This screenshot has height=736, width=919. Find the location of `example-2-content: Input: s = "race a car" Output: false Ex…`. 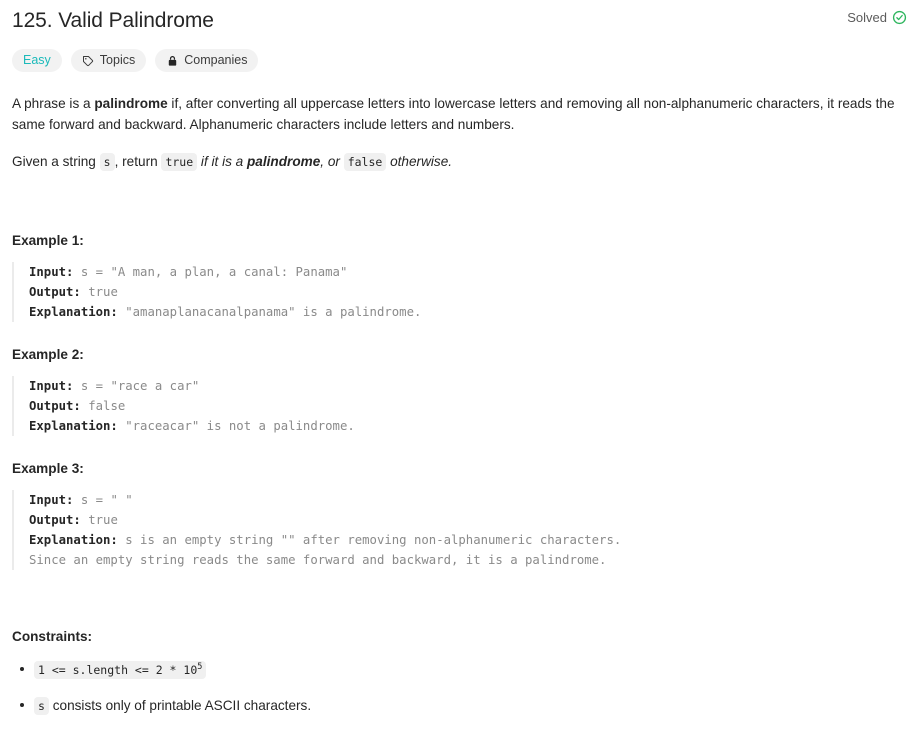

example-2-content: Input: s = "race a car" Output: false Ex… is located at coordinates (459, 406).